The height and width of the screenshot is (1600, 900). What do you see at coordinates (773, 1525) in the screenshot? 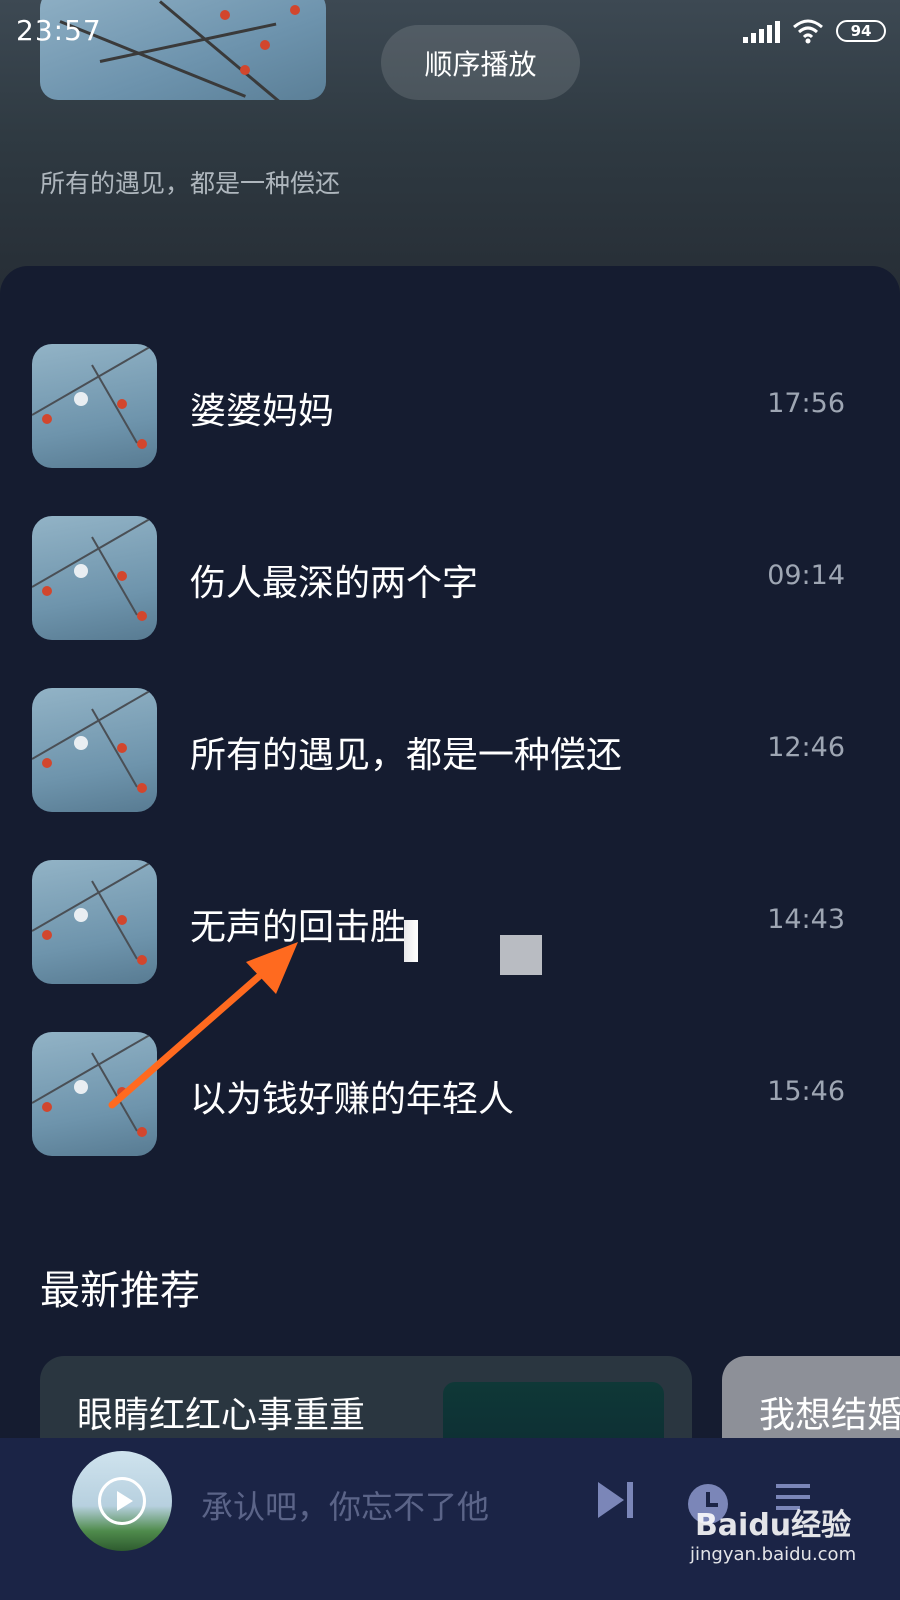
I see `watermark-logo: Baidu经验` at bounding box center [773, 1525].